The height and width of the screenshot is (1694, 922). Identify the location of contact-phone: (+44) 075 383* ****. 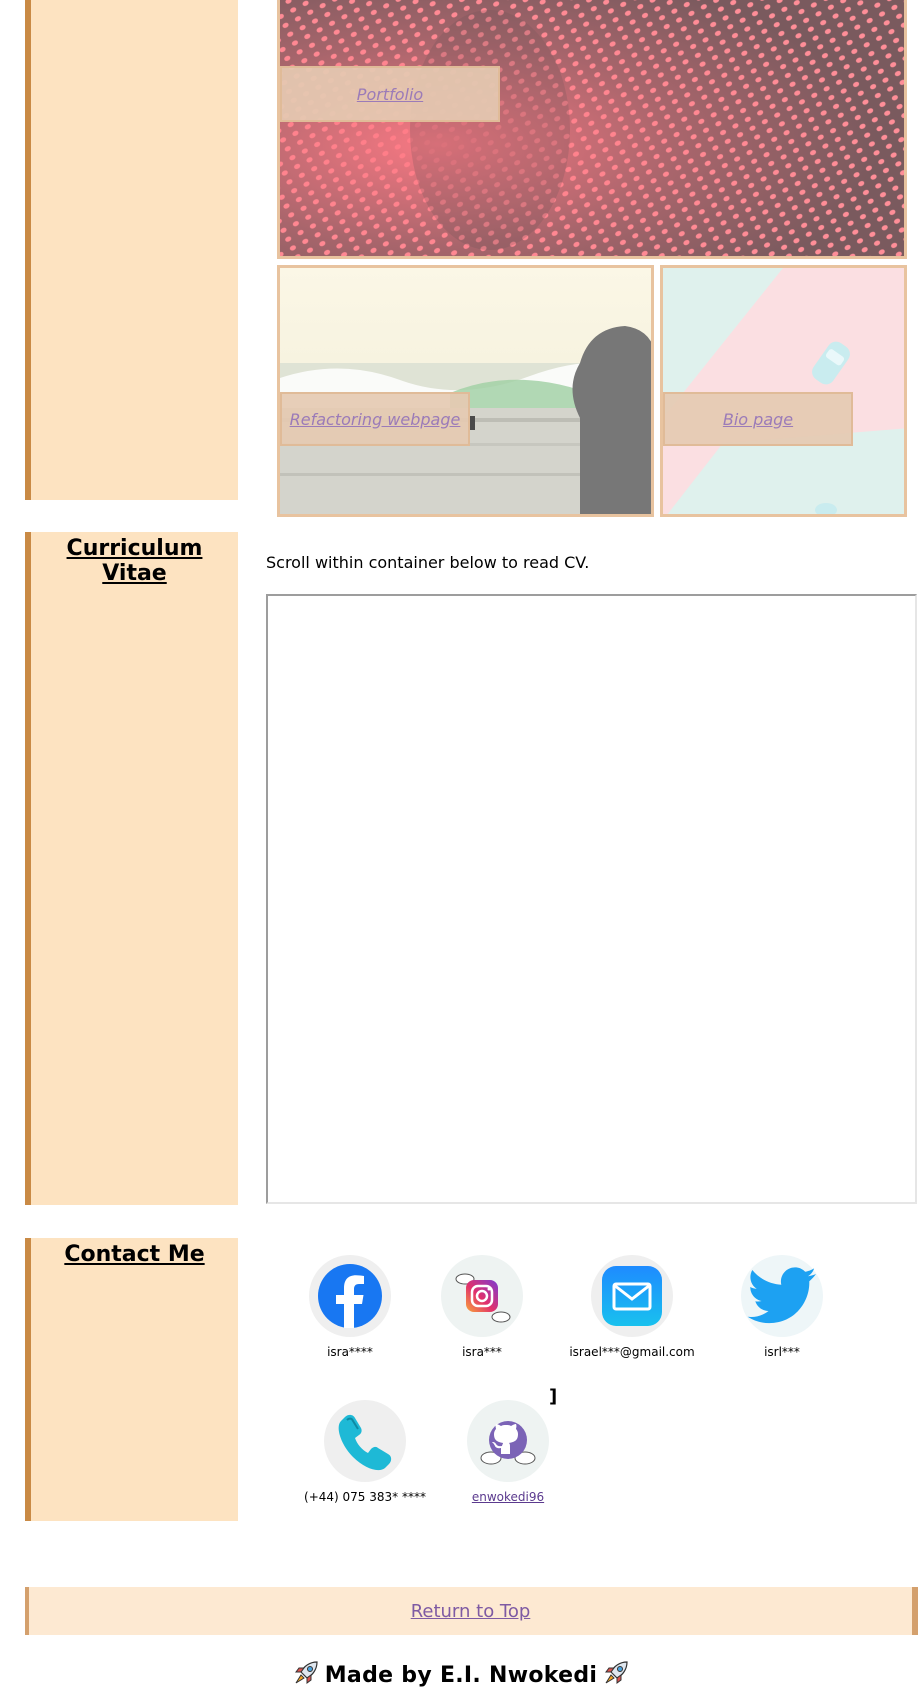
(365, 1452).